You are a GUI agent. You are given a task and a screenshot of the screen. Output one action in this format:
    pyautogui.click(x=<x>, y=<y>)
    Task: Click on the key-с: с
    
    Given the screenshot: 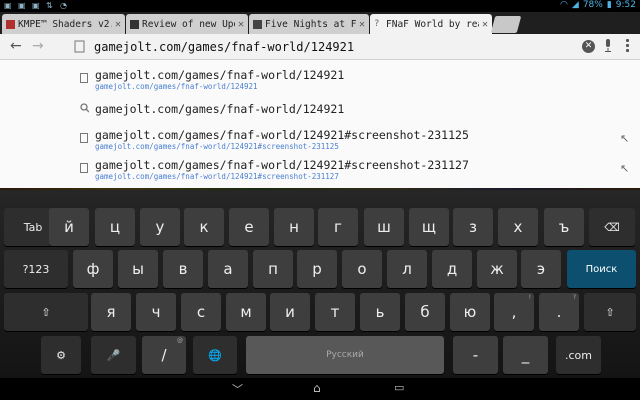 What is the action you would take?
    pyautogui.click(x=201, y=312)
    